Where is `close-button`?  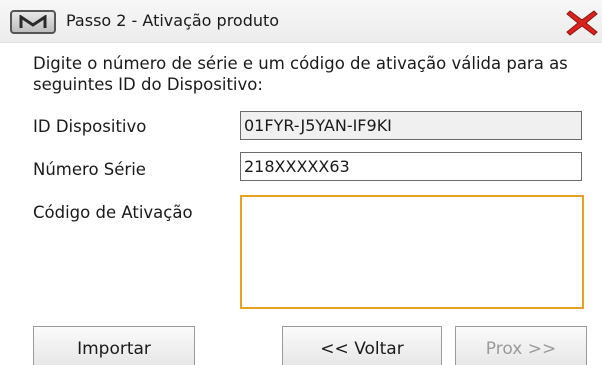
close-button is located at coordinates (582, 23).